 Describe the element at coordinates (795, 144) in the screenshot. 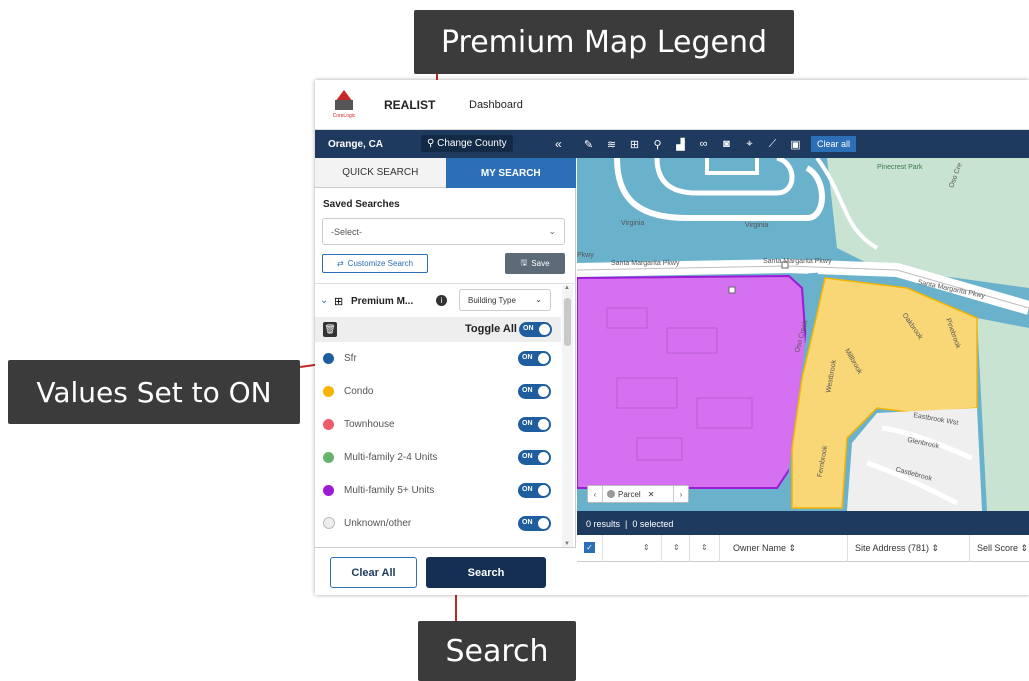

I see `comment-icon: ▣` at that location.